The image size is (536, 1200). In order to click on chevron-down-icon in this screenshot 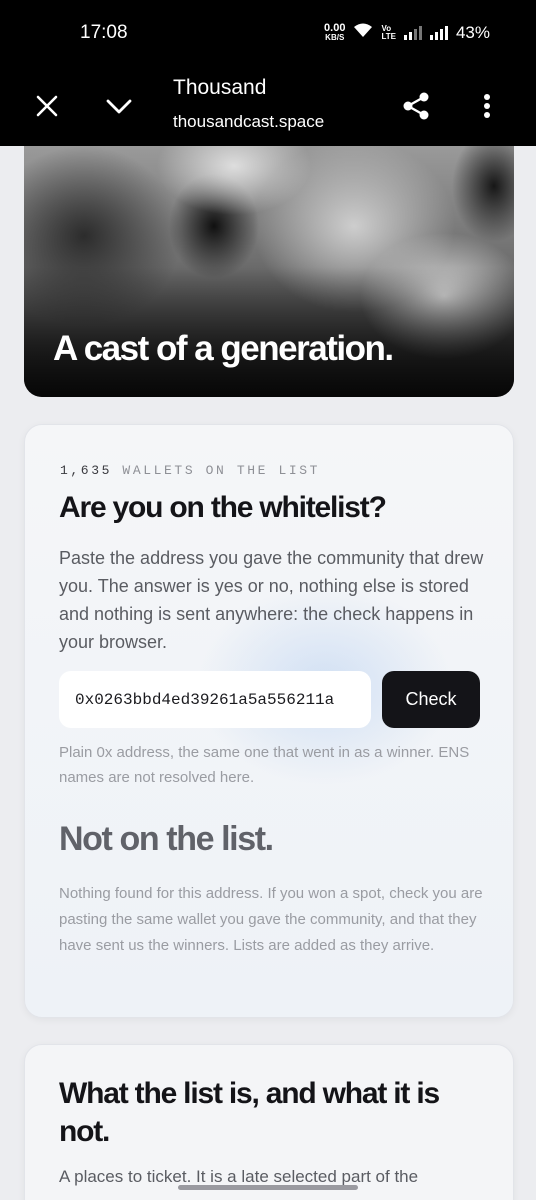, I will do `click(119, 106)`.